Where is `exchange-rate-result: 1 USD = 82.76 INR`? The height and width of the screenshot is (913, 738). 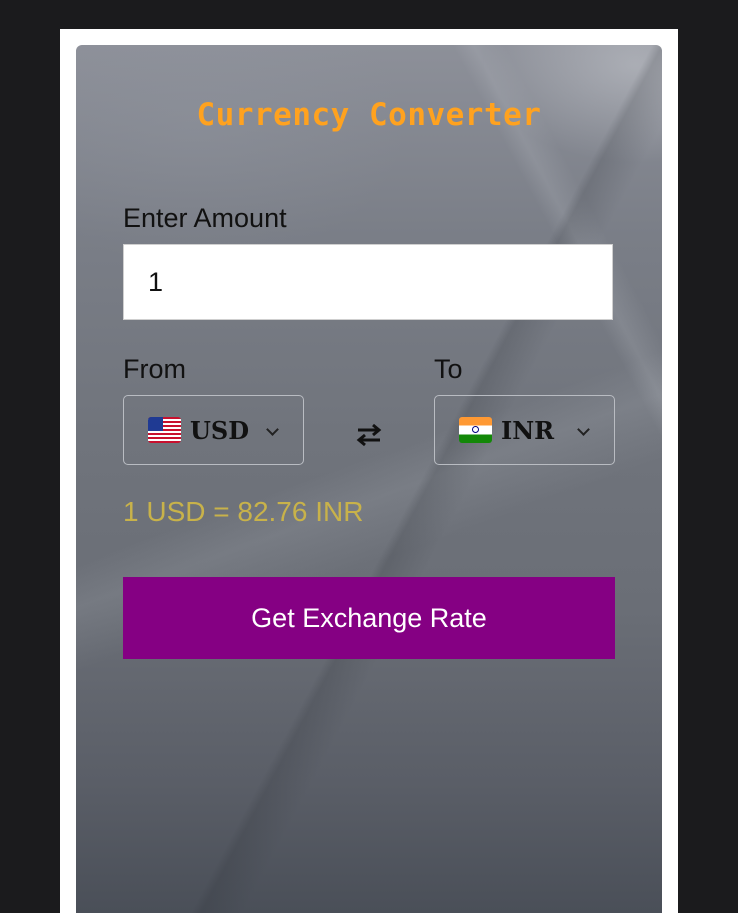 exchange-rate-result: 1 USD = 82.76 INR is located at coordinates (243, 511).